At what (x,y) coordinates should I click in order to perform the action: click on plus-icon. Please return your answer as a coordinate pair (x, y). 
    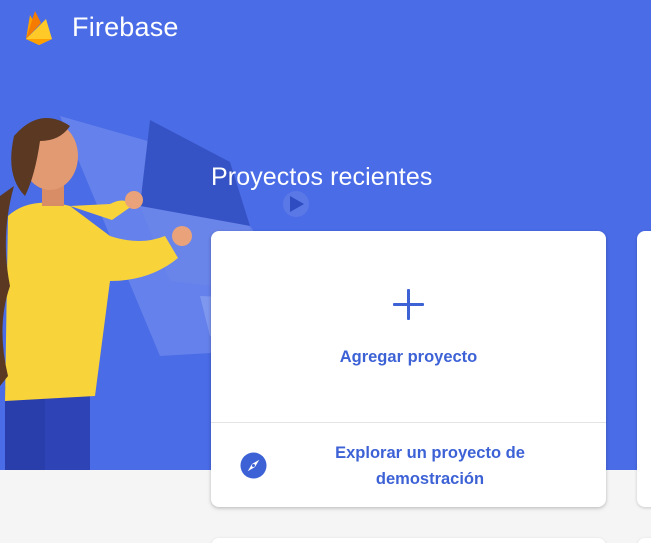
    Looking at the image, I should click on (409, 305).